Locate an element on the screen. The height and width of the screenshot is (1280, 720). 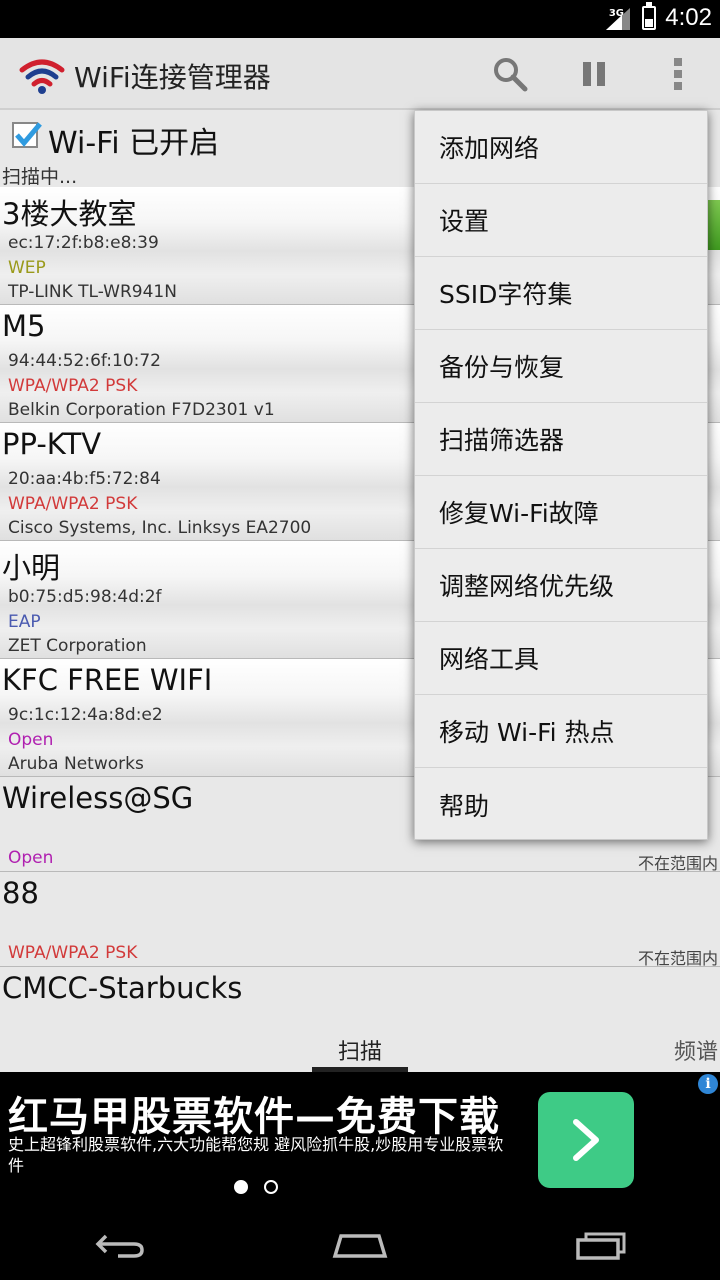
tab-scan: 扫描 is located at coordinates (360, 1049).